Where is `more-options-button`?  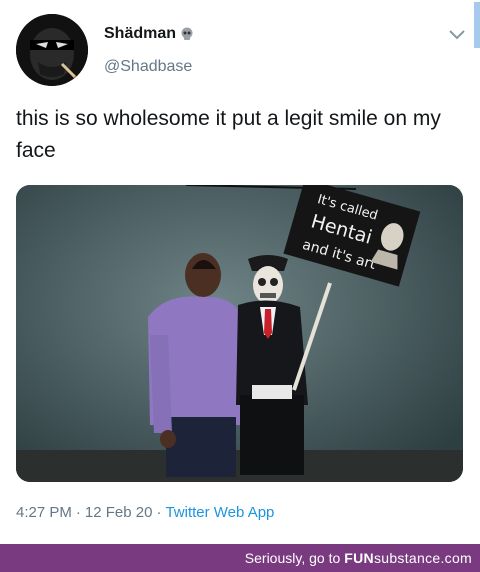
more-options-button is located at coordinates (457, 35).